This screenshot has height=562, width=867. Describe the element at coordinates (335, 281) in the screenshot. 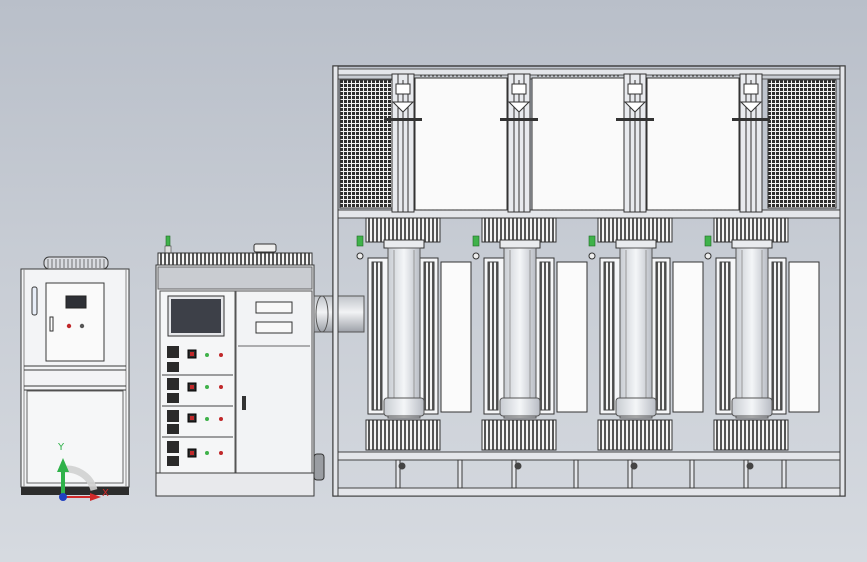

I see `frame-left-post` at that location.